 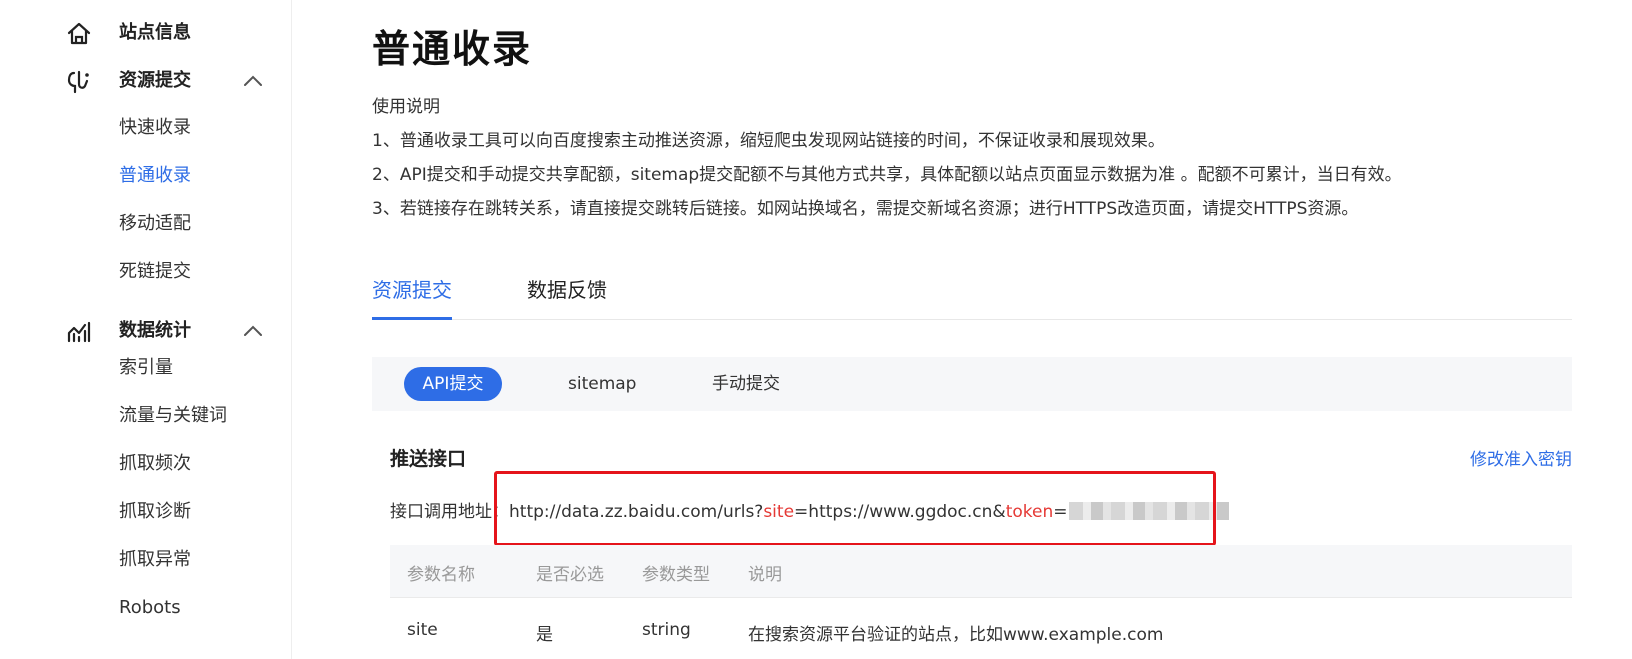 I want to click on api-token-eq: =, so click(x=1060, y=512).